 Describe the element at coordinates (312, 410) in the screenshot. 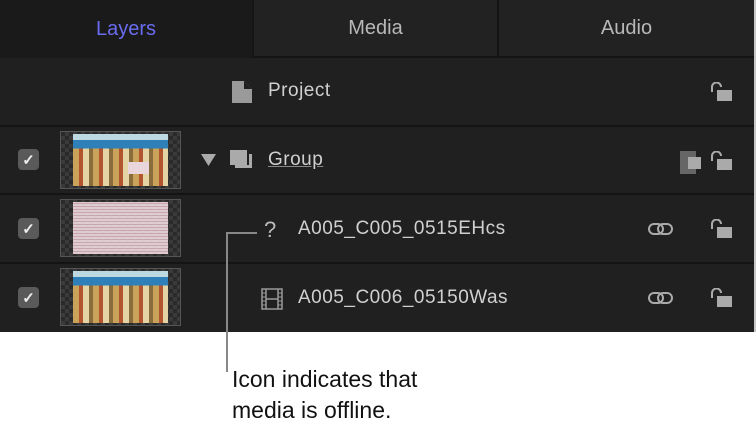

I see `callout-line-2: media is offline.` at that location.